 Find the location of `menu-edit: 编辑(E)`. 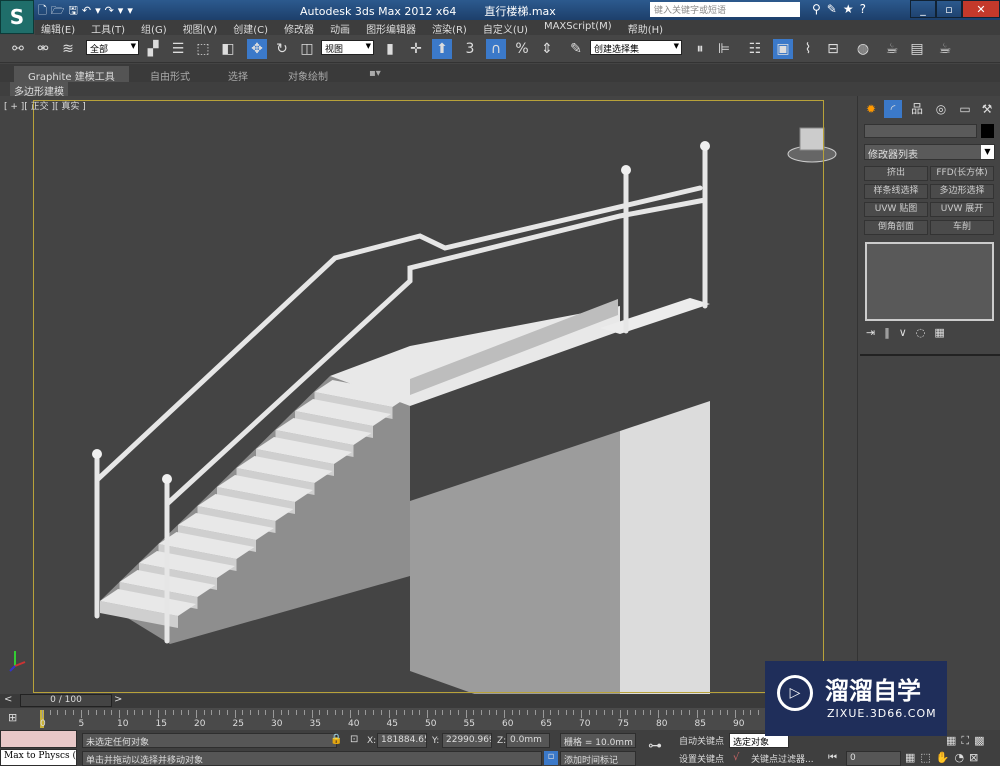

menu-edit: 编辑(E) is located at coordinates (60, 28).